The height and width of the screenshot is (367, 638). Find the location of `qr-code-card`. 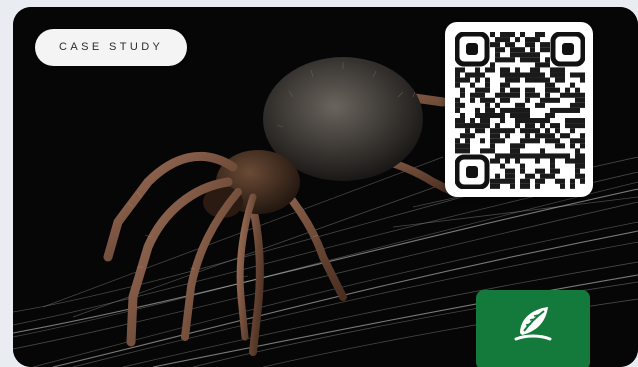

qr-code-card is located at coordinates (519, 109).